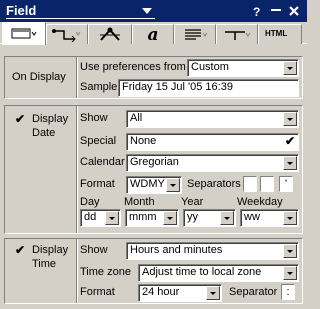 The width and height of the screenshot is (320, 309). What do you see at coordinates (269, 218) in the screenshot?
I see `weekday-select: ww` at bounding box center [269, 218].